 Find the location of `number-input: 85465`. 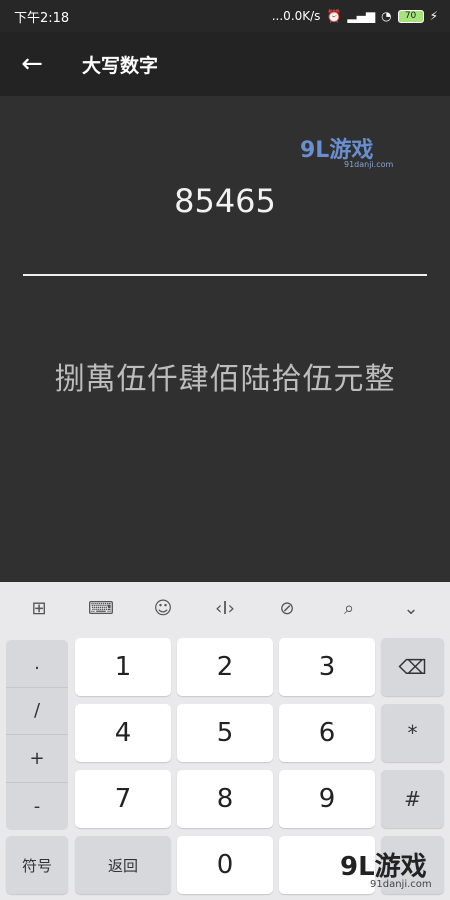

number-input: 85465 is located at coordinates (225, 201).